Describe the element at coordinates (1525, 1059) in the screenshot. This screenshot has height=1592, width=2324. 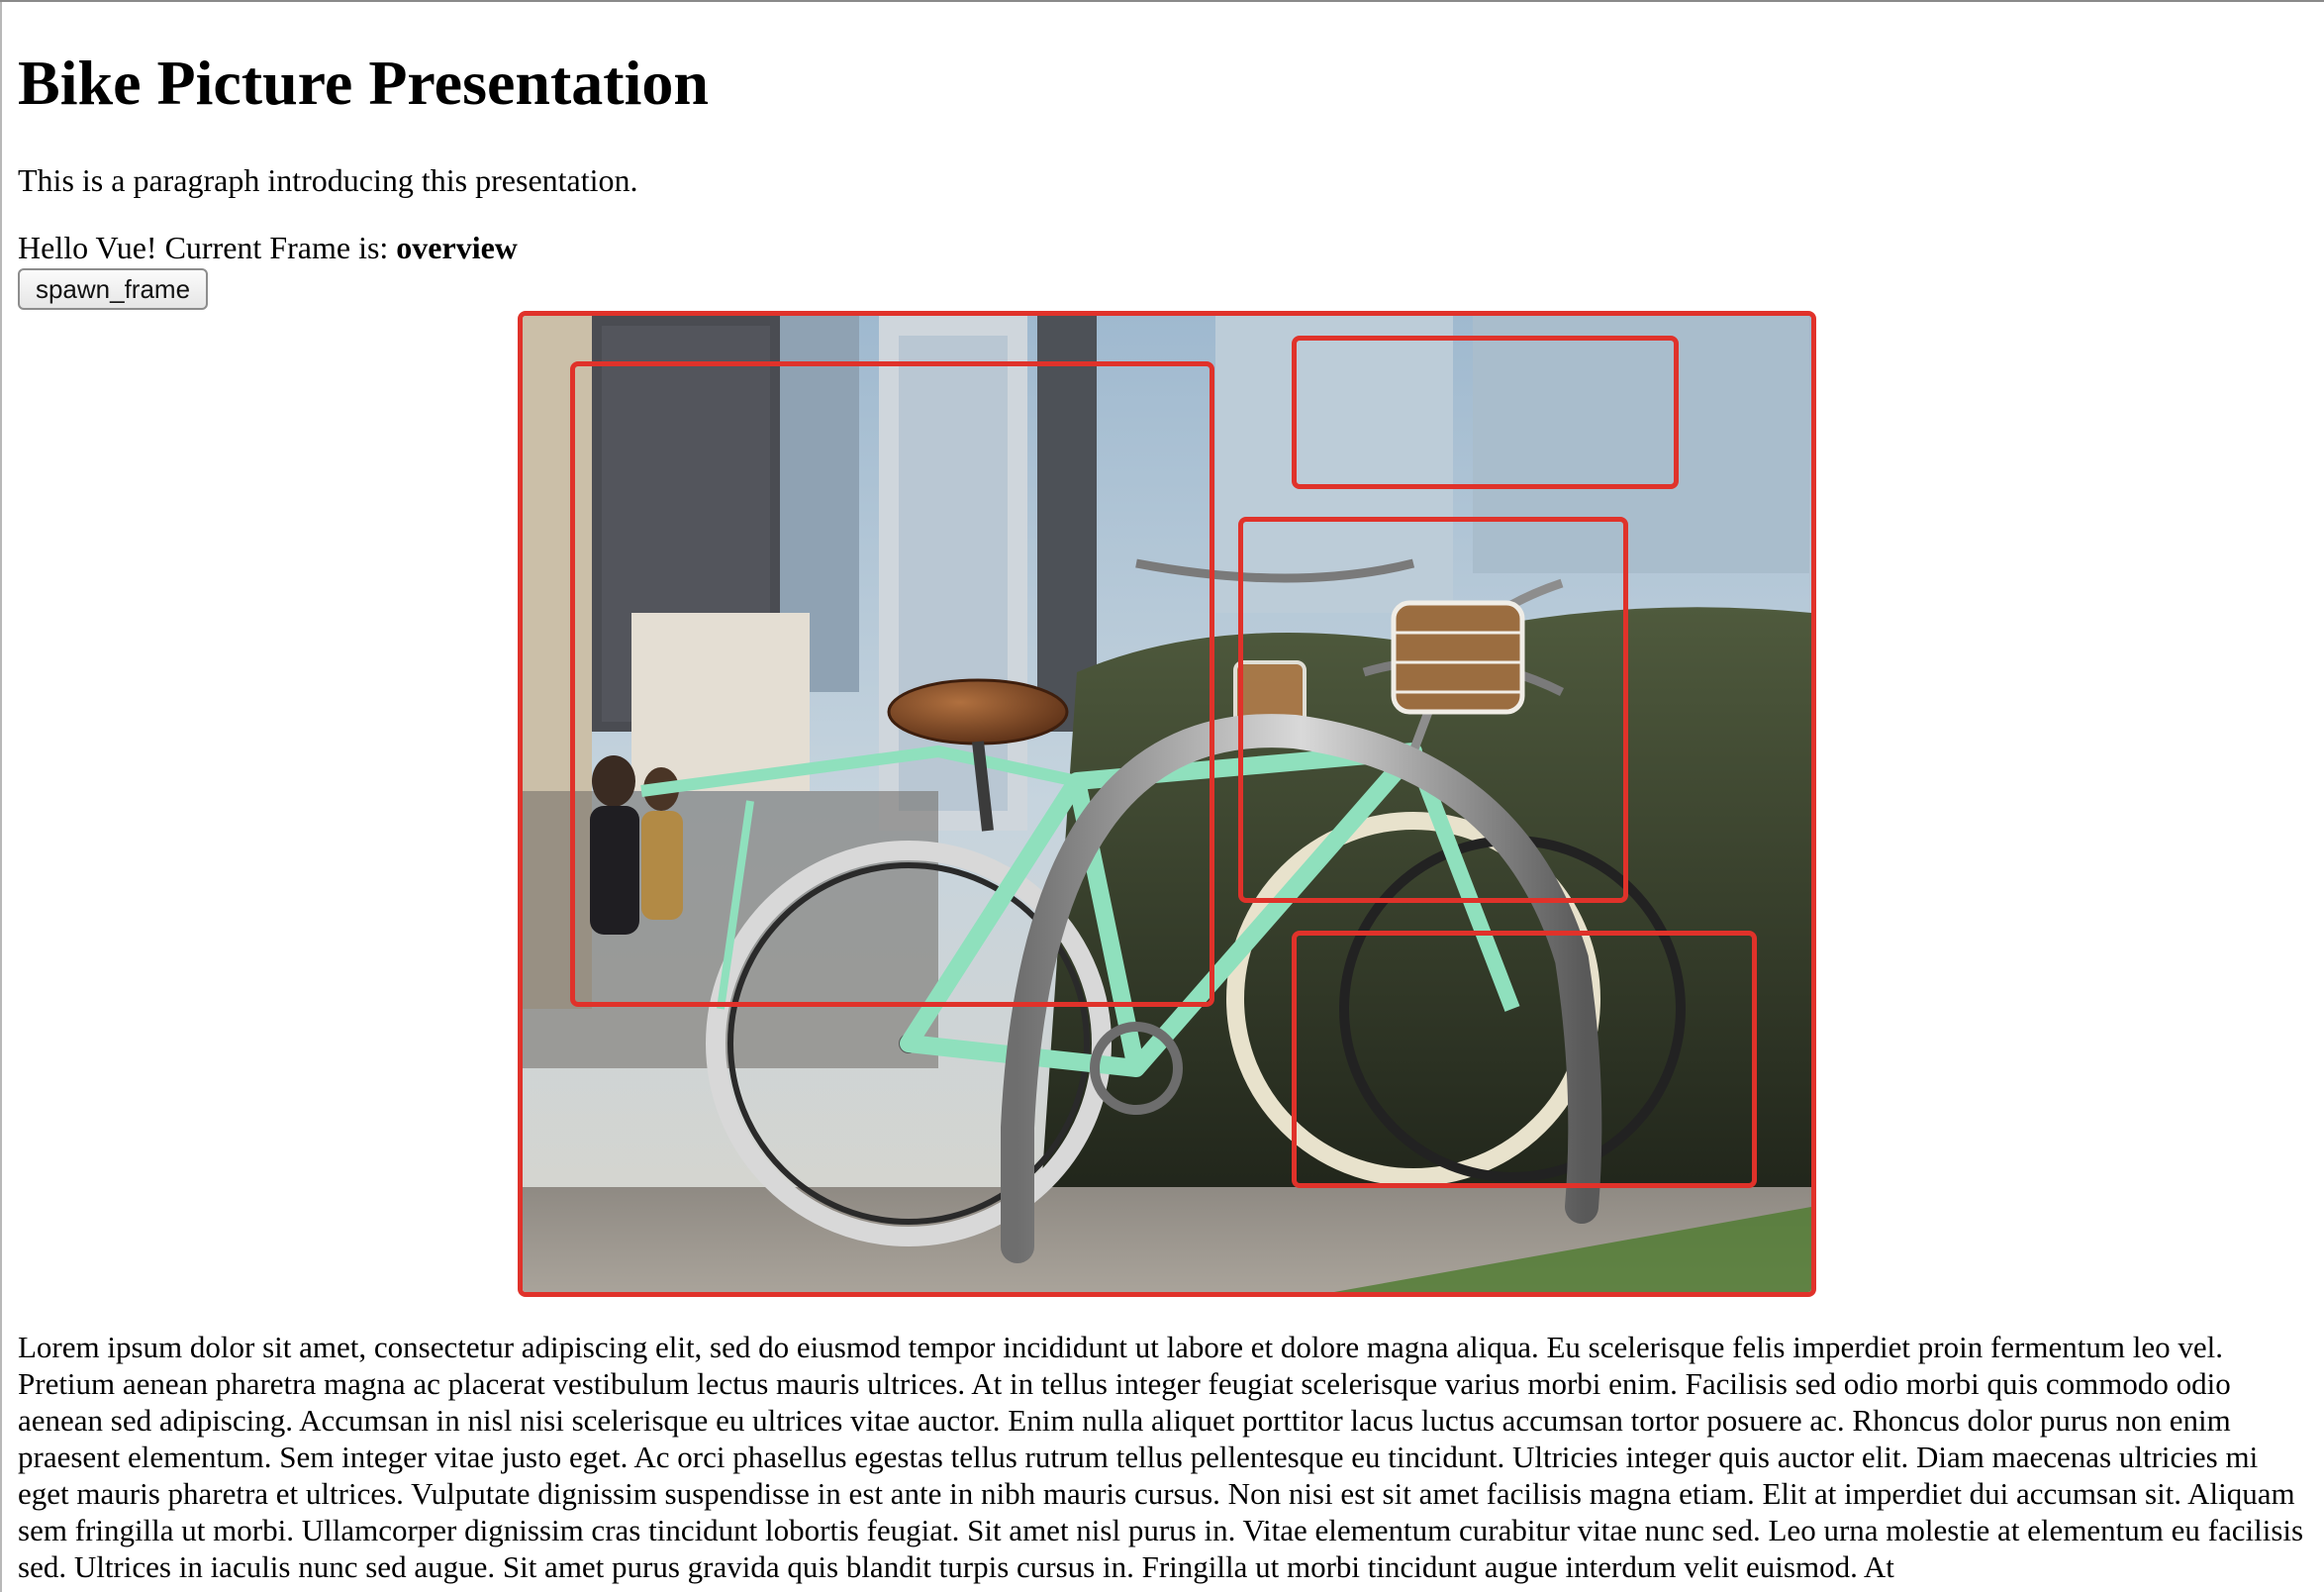
I see `highlight-front-wheel` at that location.